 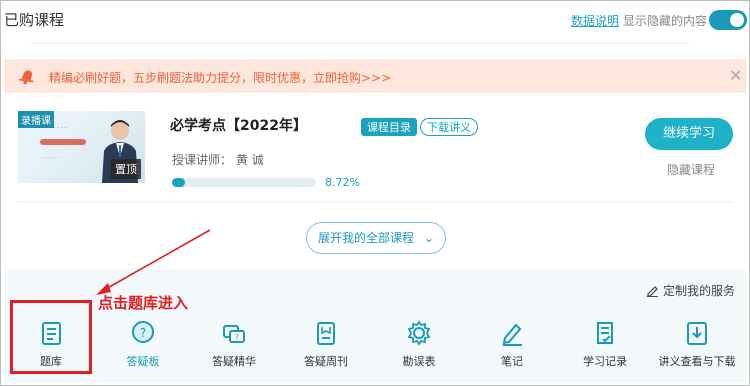 I want to click on qa-essence-icon: ?, so click(x=234, y=334).